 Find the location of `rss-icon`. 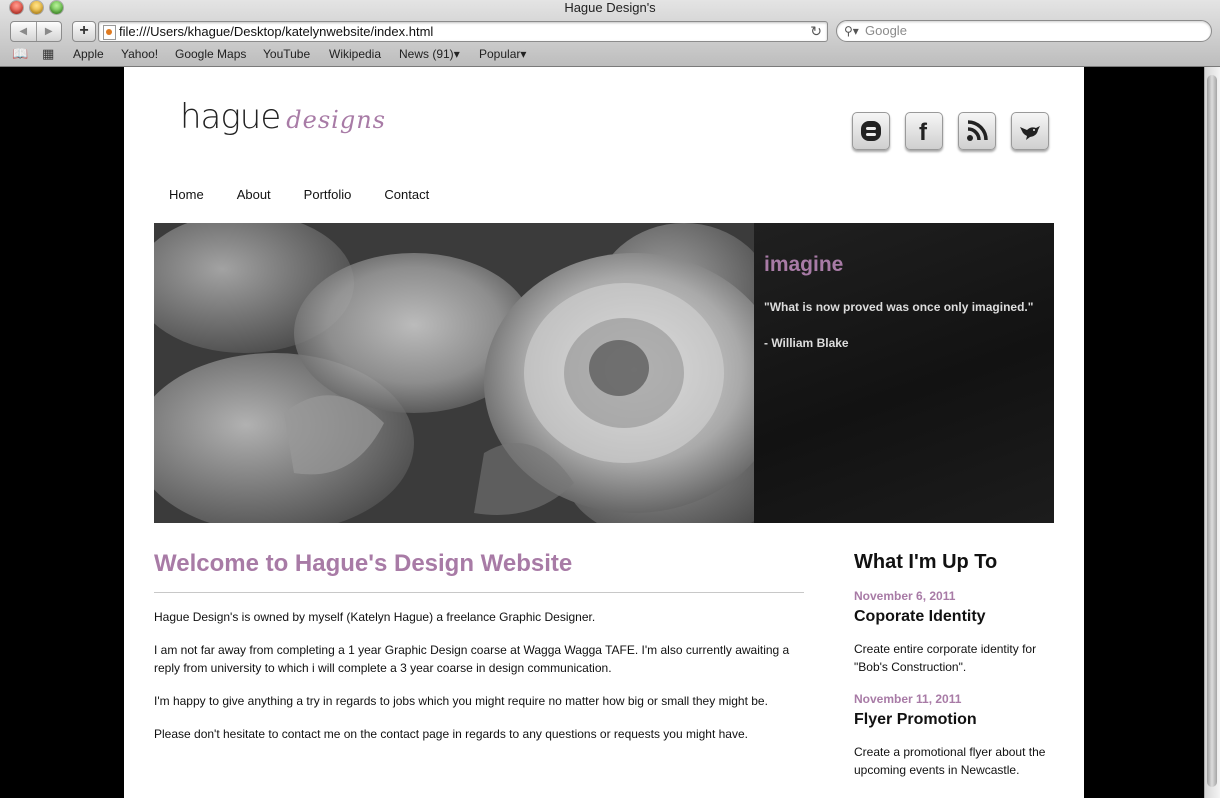

rss-icon is located at coordinates (977, 131).